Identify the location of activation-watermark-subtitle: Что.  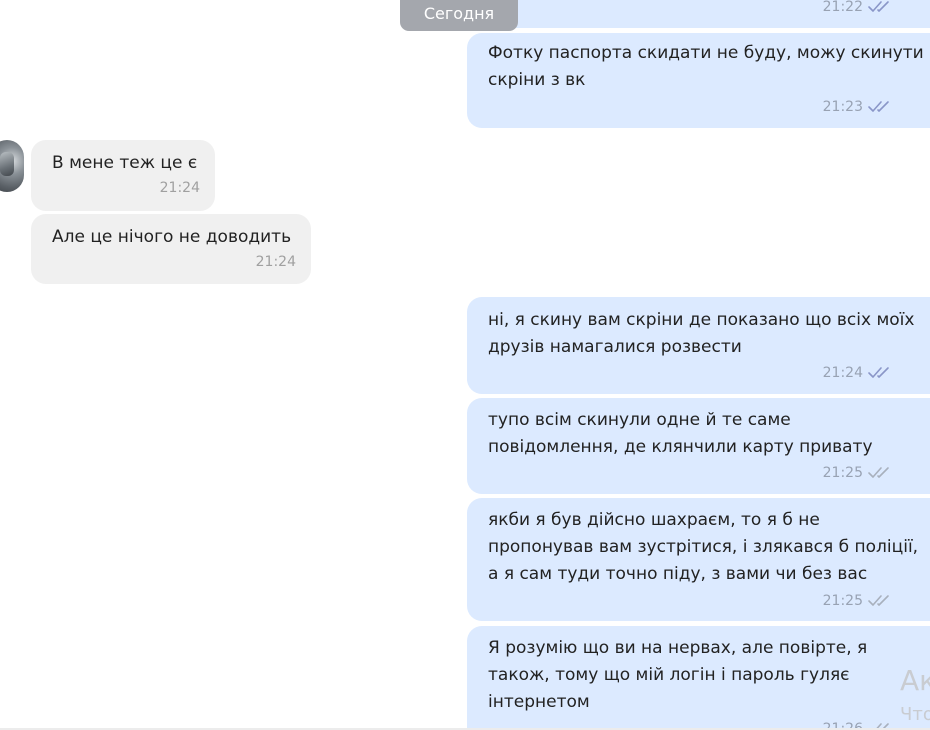
(915, 714).